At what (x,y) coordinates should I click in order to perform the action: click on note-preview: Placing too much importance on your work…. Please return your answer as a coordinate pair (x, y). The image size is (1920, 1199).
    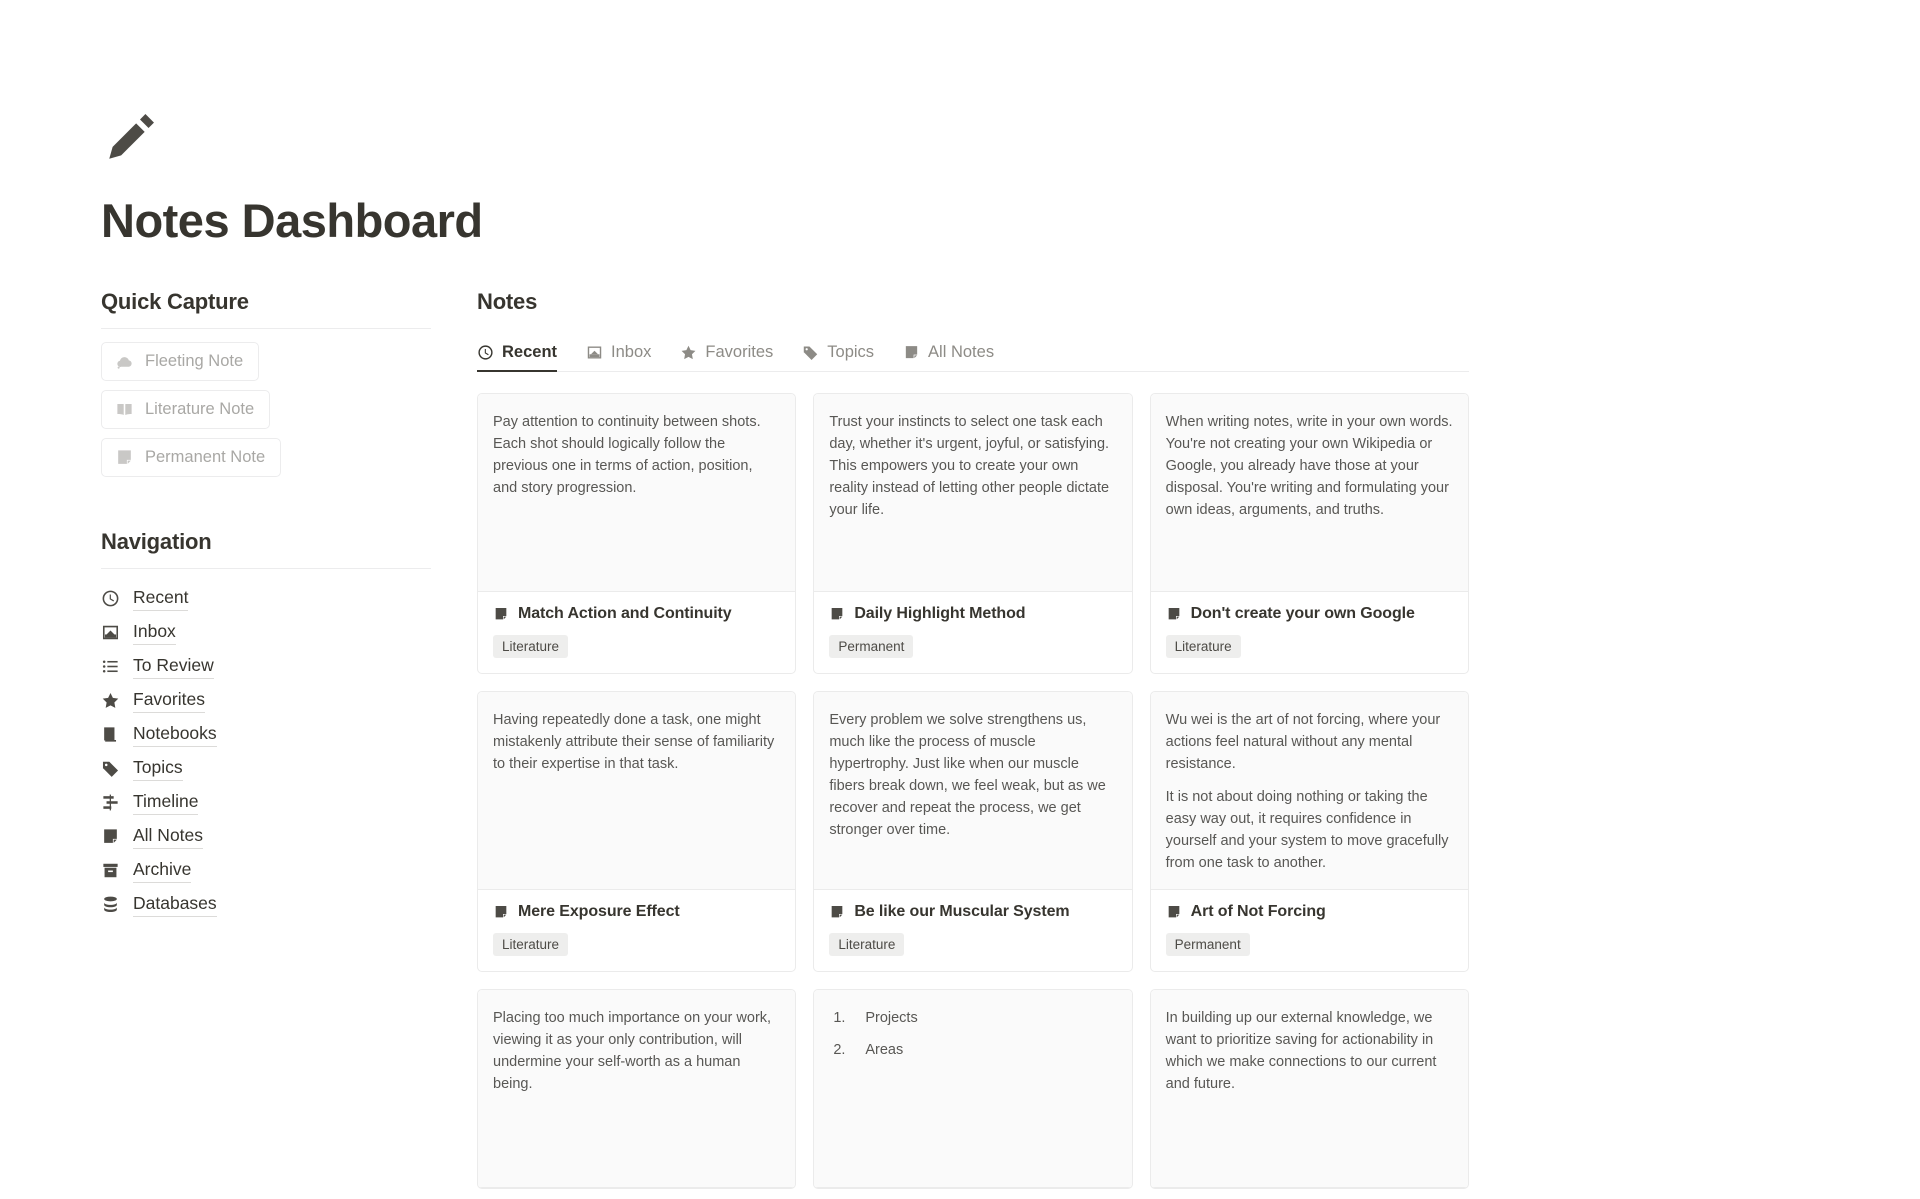
    Looking at the image, I should click on (637, 1088).